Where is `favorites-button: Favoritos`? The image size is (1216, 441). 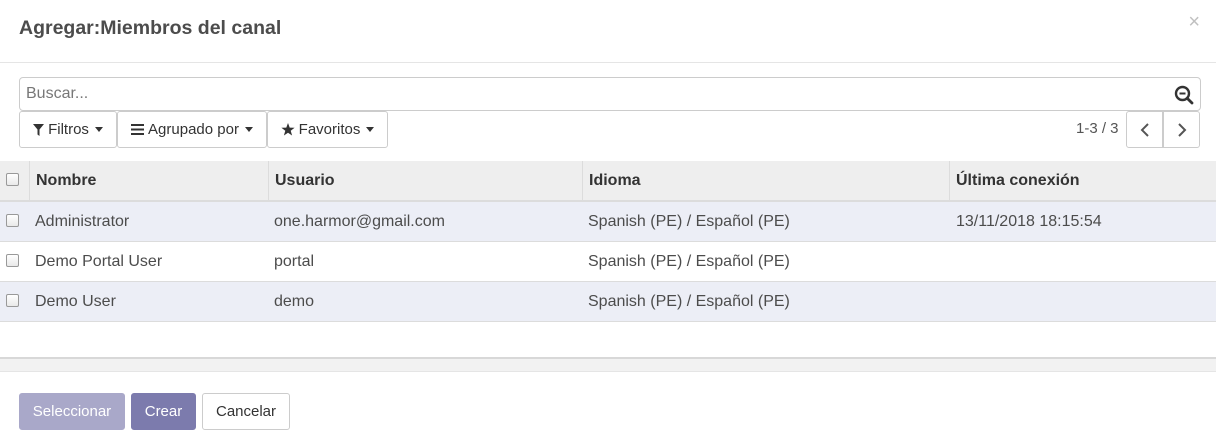 favorites-button: Favoritos is located at coordinates (327, 129).